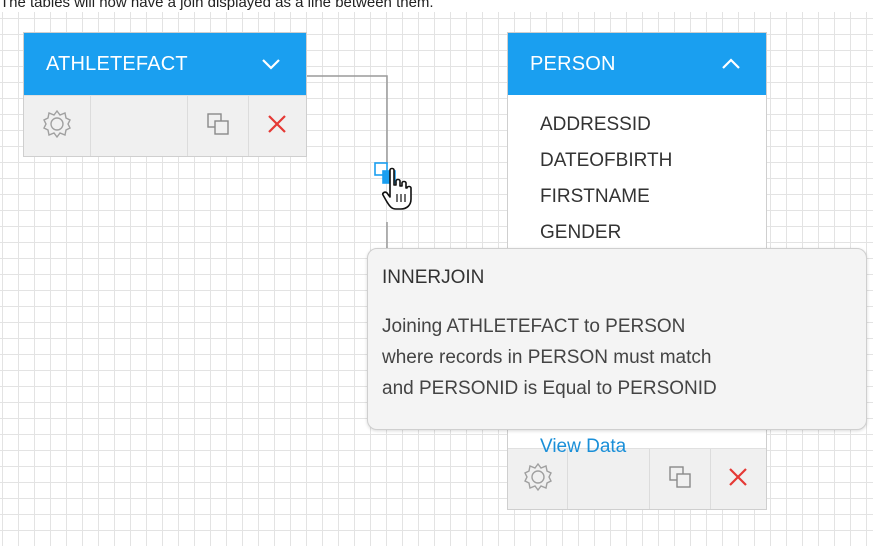 The width and height of the screenshot is (873, 546). Describe the element at coordinates (653, 125) in the screenshot. I see `field-item: ADDRESSID` at that location.